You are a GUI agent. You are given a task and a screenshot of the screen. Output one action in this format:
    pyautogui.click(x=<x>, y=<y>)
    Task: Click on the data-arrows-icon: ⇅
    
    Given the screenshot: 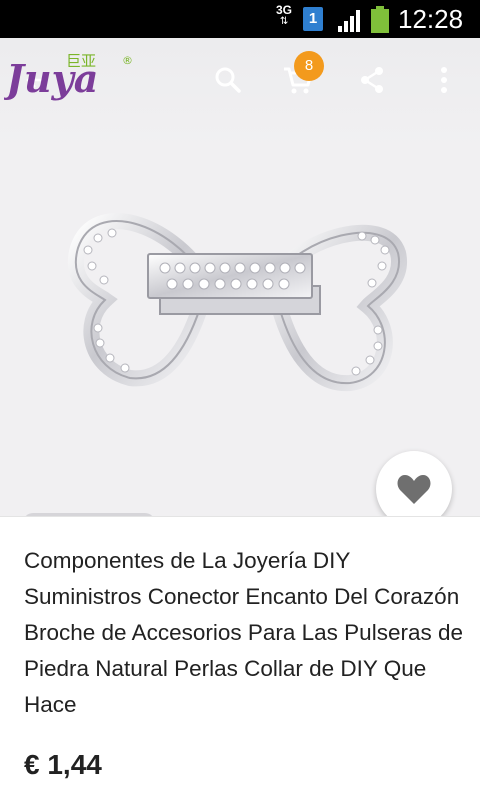 What is the action you would take?
    pyautogui.click(x=284, y=21)
    